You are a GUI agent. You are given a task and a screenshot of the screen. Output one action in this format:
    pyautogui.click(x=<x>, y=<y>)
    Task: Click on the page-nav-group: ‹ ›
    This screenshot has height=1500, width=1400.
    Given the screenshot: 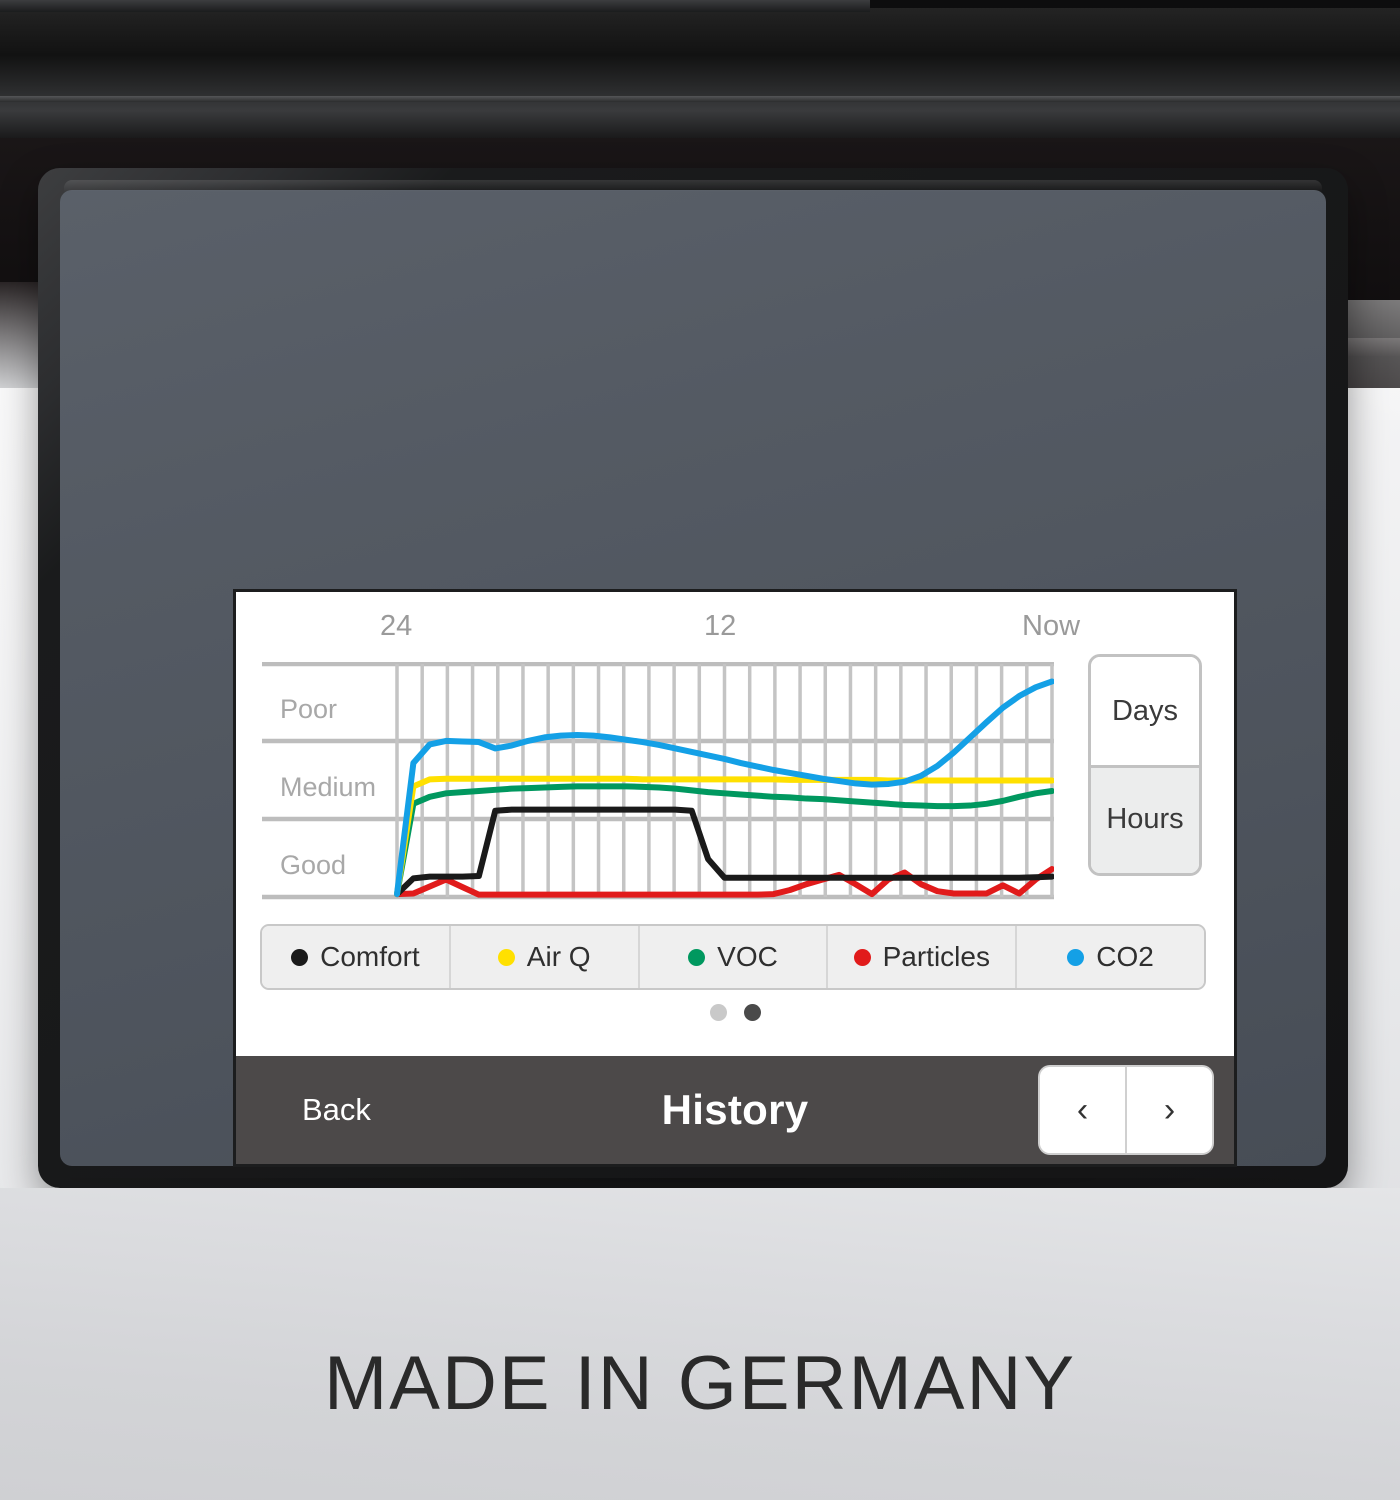 What is the action you would take?
    pyautogui.click(x=1126, y=1110)
    